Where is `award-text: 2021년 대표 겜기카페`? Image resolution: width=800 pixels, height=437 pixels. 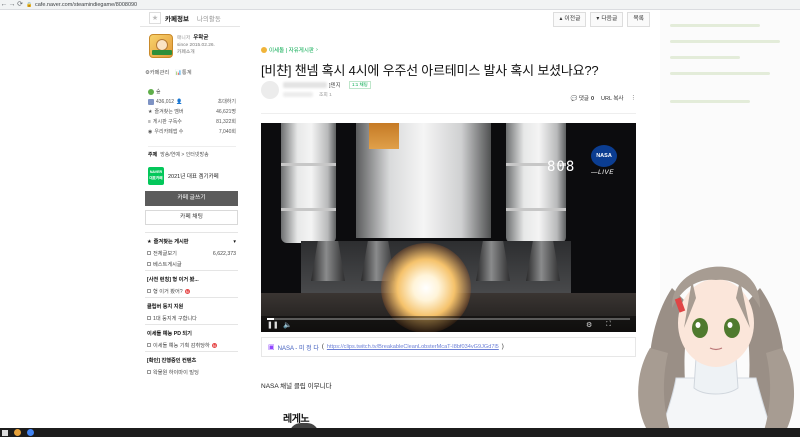 award-text: 2021년 대표 겜기카페 is located at coordinates (193, 177).